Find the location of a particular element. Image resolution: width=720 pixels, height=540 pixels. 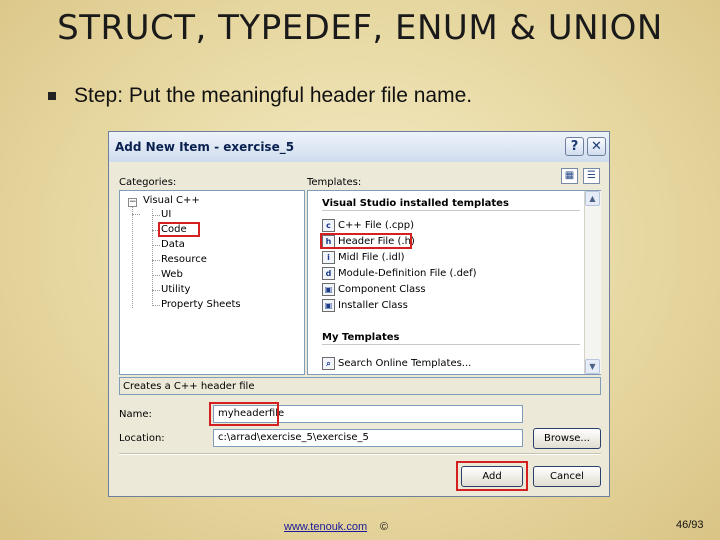

component-class-icon: ▣ is located at coordinates (328, 289).